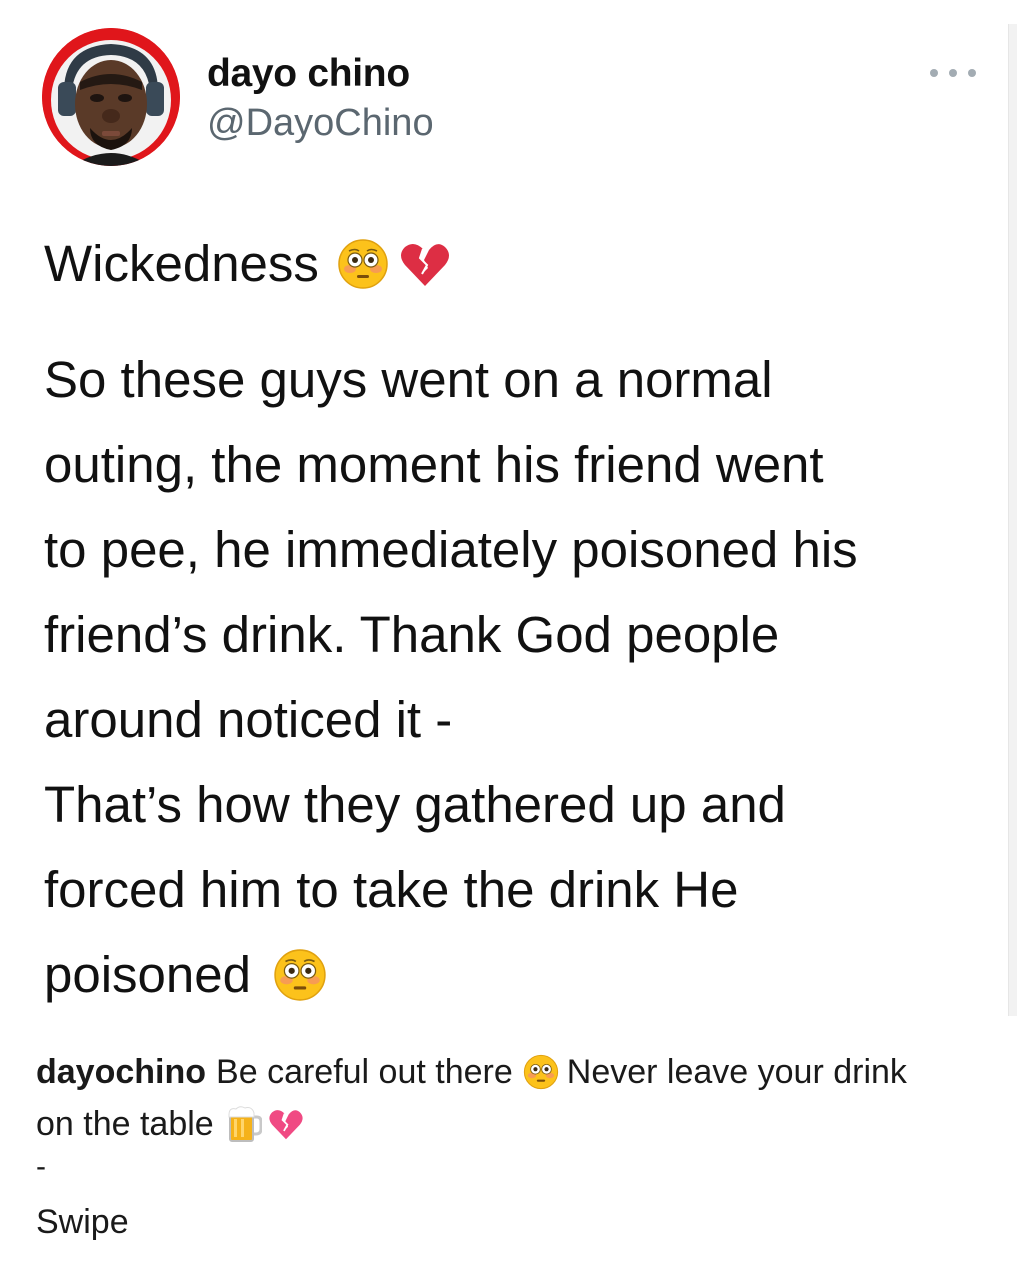 This screenshot has height=1280, width=1024. I want to click on tweet-headline: Wickedness, so click(247, 263).